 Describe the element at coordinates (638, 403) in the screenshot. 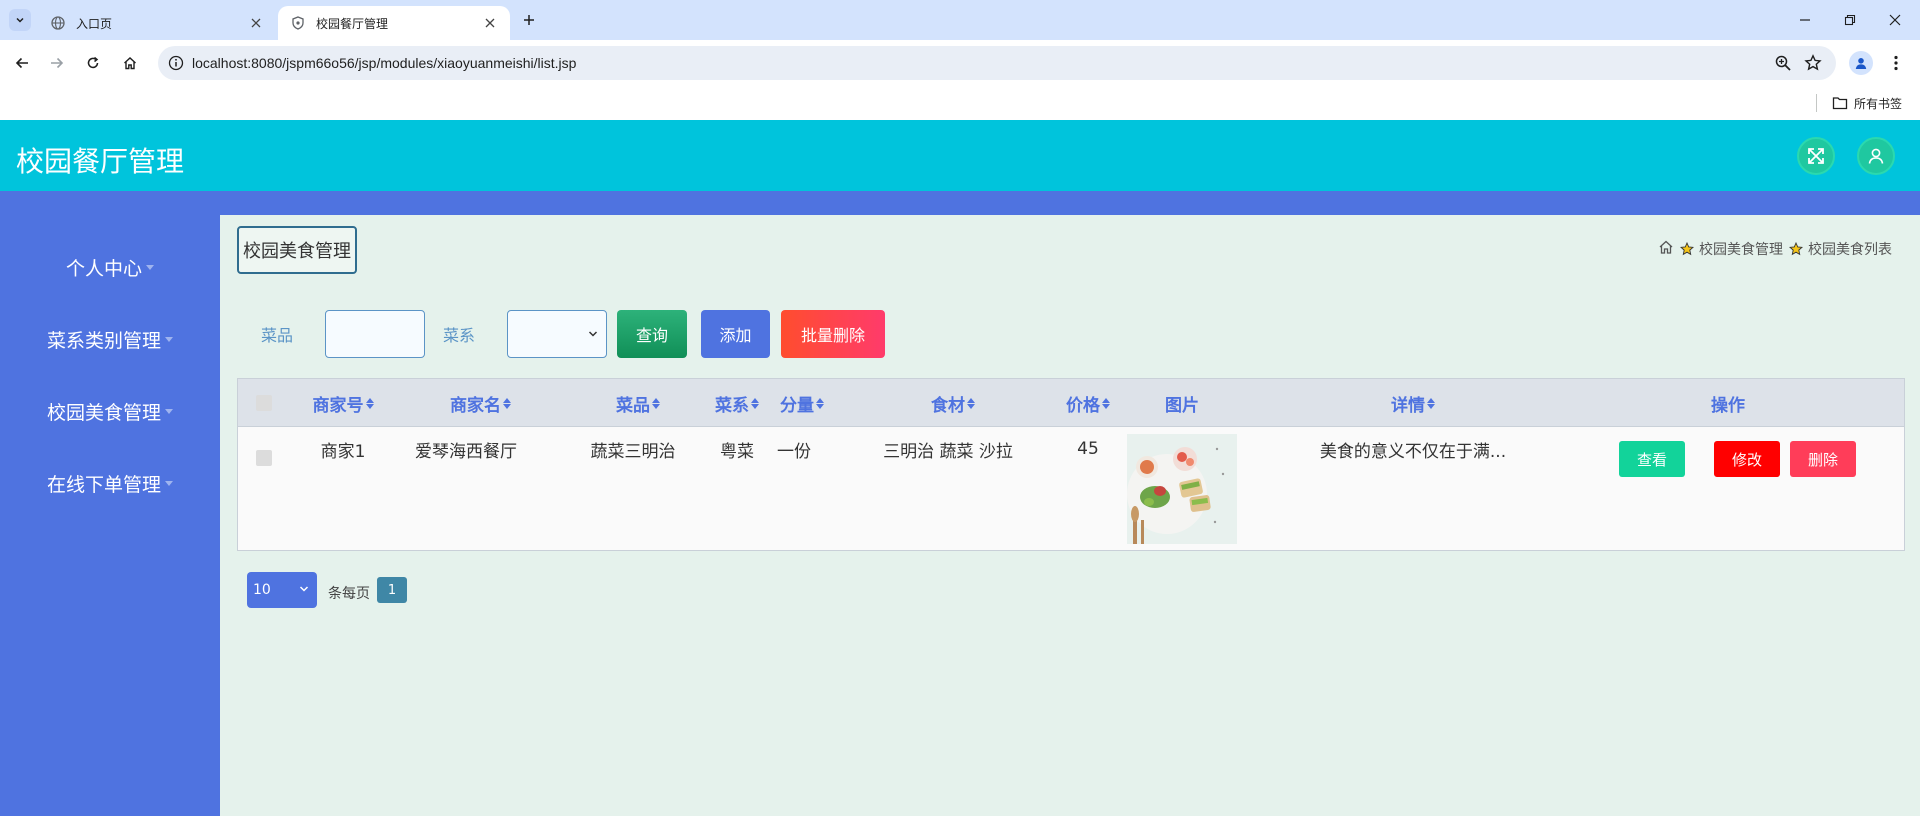

I see `column-header-dish: 菜品` at that location.